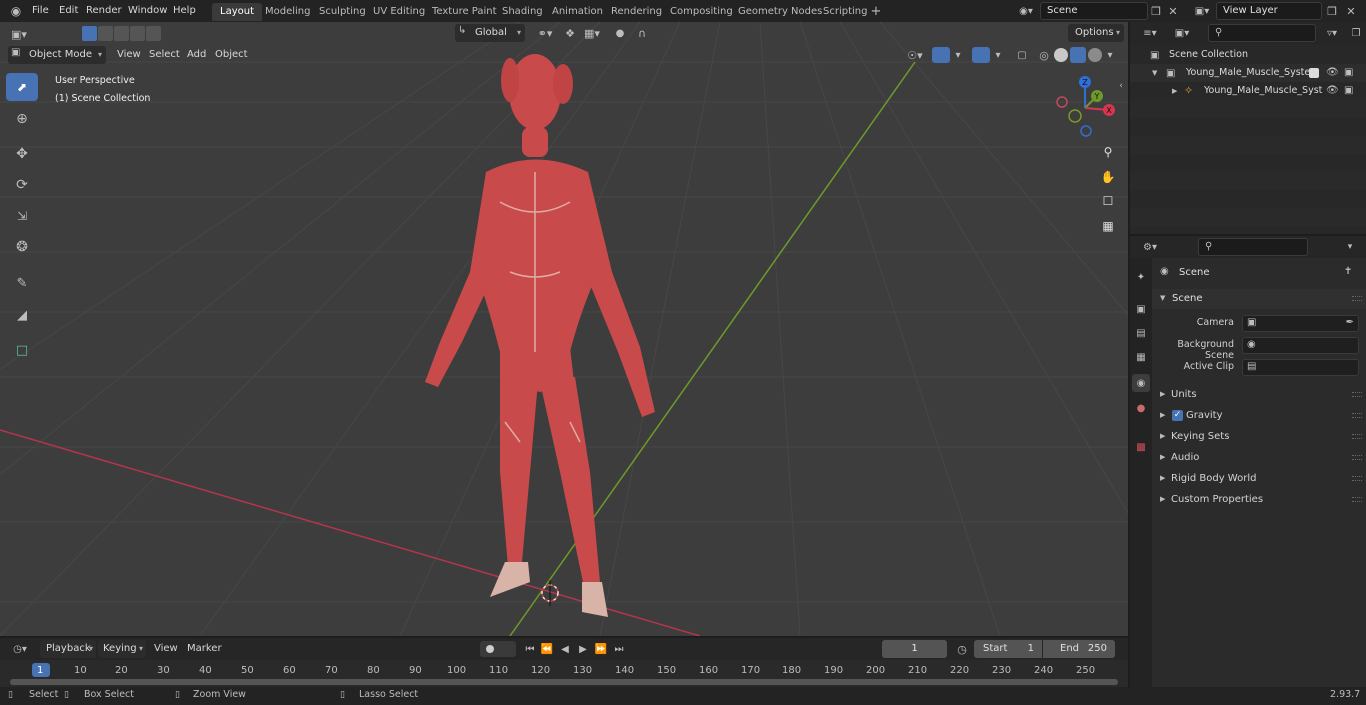  I want to click on snap-target-icon: ▦▾, so click(592, 33).